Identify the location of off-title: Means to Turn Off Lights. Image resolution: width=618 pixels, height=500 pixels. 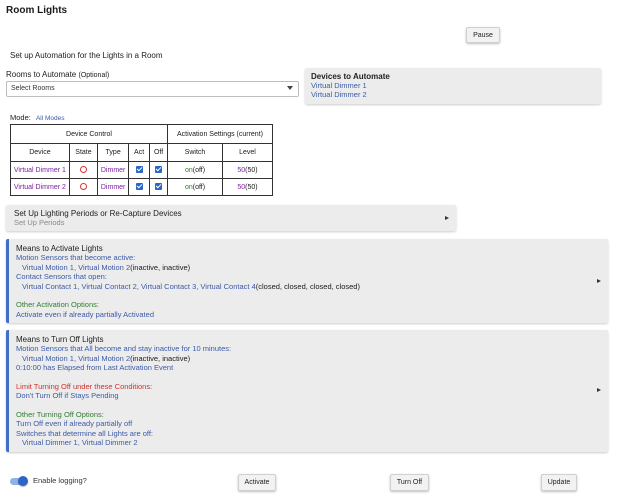
(60, 339).